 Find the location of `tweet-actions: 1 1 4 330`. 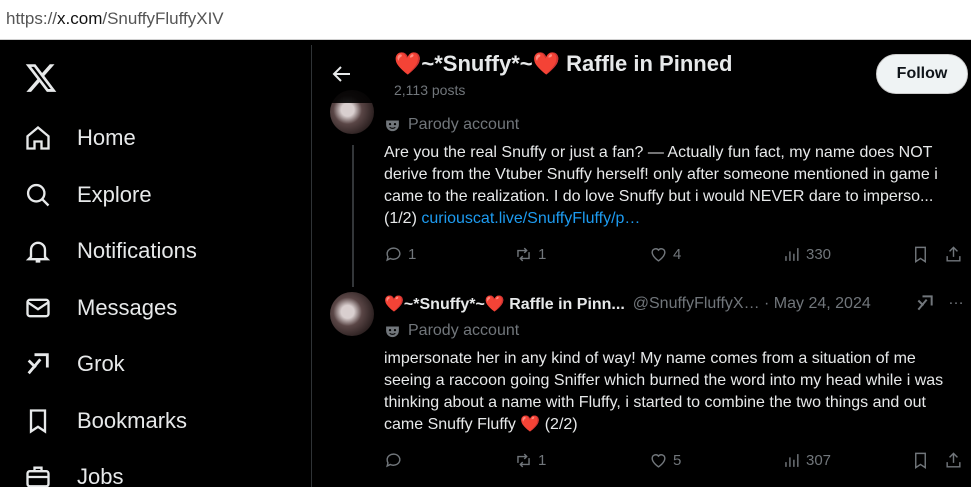

tweet-actions: 1 1 4 330 is located at coordinates (676, 256).